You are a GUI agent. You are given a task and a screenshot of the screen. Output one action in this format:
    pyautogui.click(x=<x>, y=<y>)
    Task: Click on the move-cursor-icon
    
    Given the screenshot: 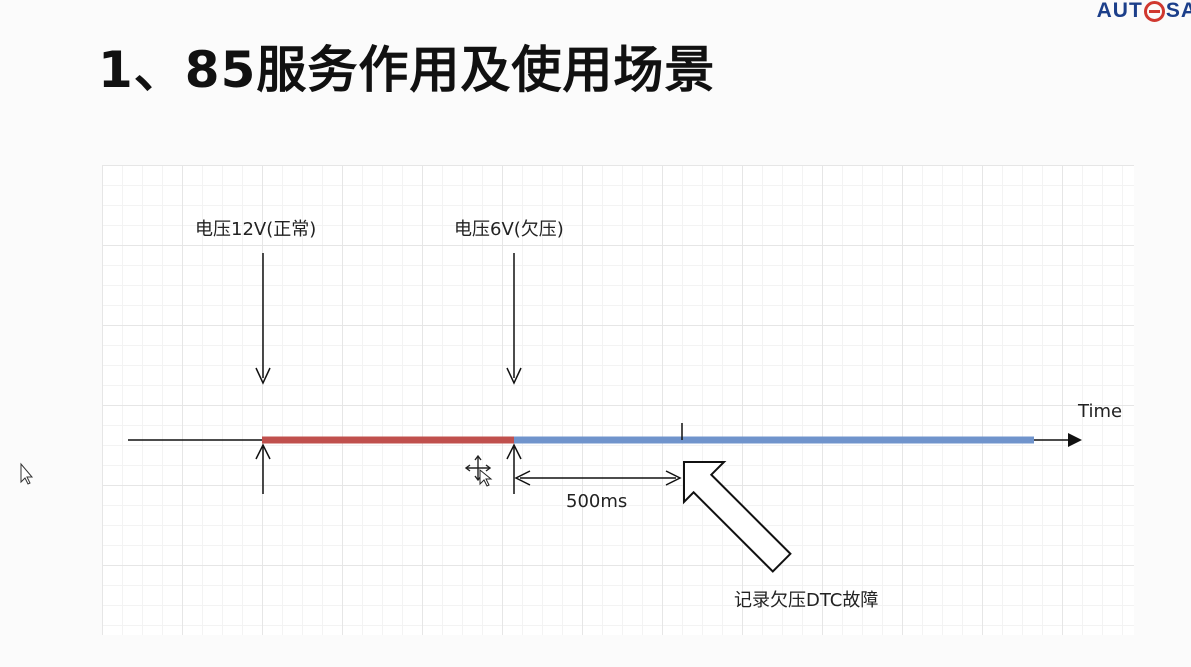 What is the action you would take?
    pyautogui.click(x=478, y=470)
    